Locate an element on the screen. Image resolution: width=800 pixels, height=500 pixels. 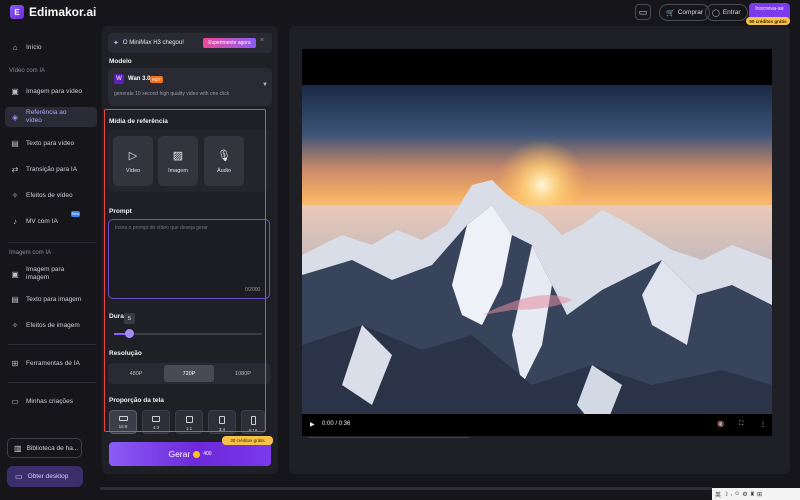
coin-icon is located at coordinates (197, 454).